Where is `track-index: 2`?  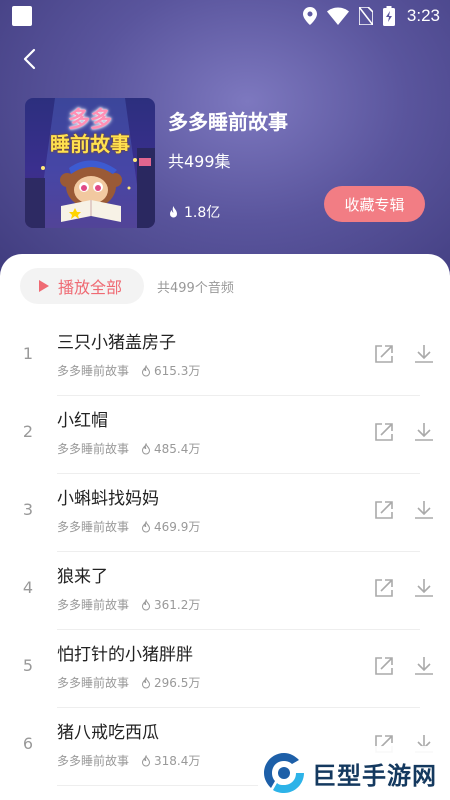 track-index: 2 is located at coordinates (28, 431).